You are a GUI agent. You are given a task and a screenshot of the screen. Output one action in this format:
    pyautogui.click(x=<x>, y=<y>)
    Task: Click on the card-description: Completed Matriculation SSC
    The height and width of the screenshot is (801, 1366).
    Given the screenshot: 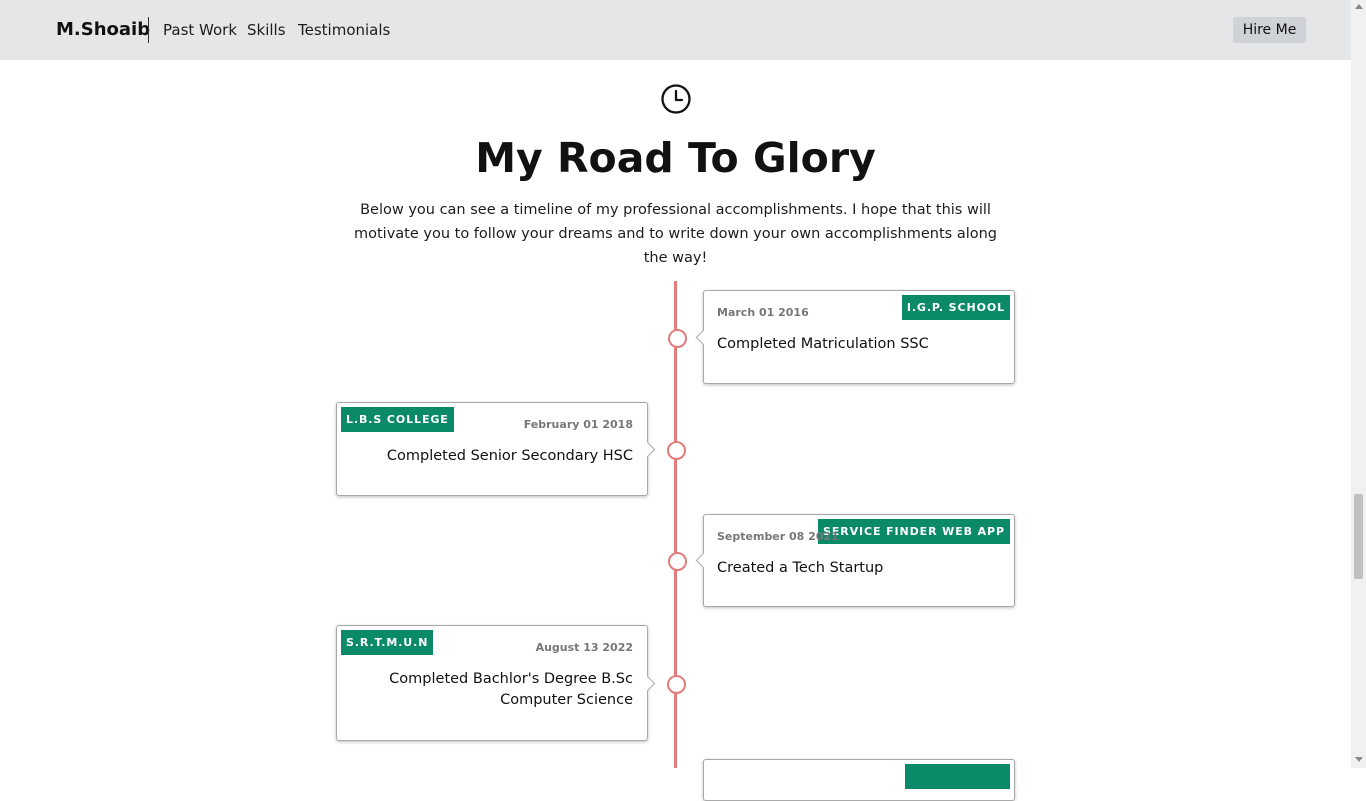 What is the action you would take?
    pyautogui.click(x=823, y=344)
    